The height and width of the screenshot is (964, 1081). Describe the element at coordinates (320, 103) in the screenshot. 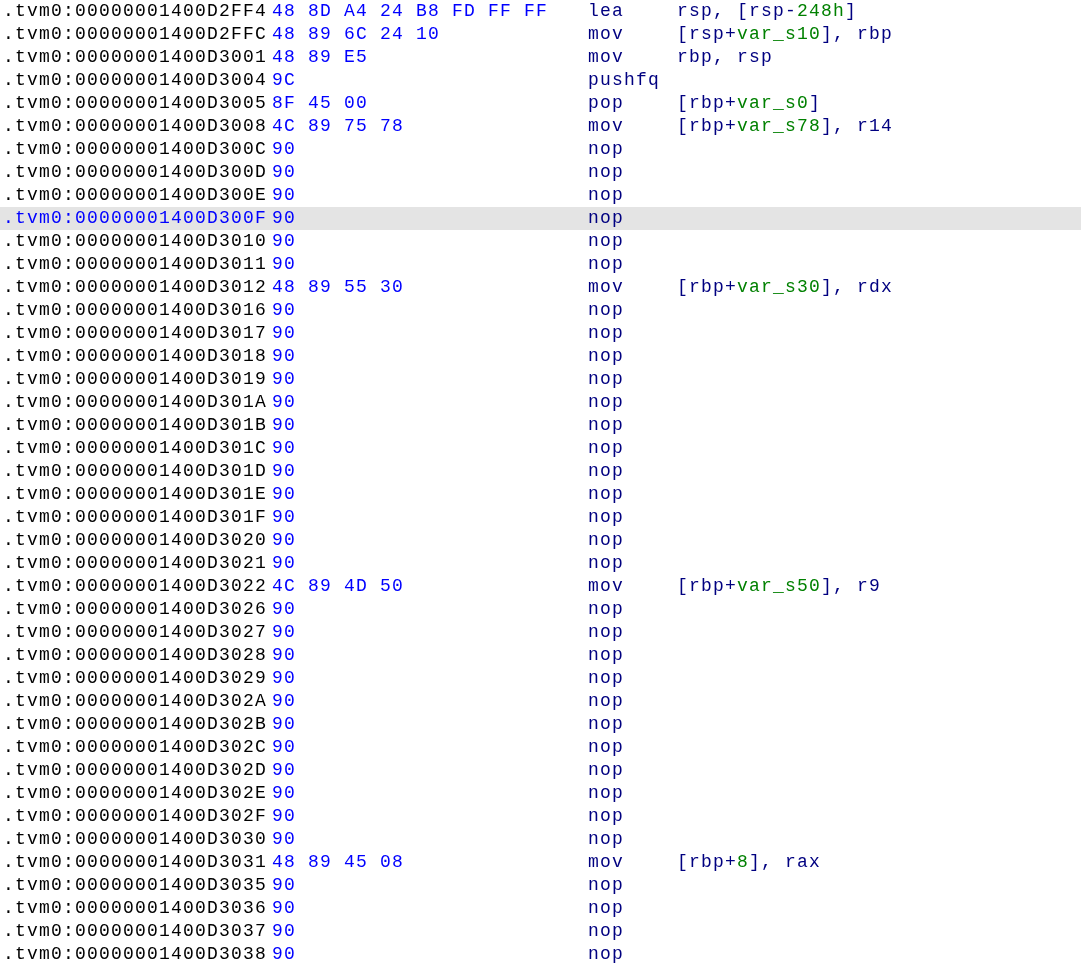

I see `opcode-bytes: 8F 45 00` at that location.